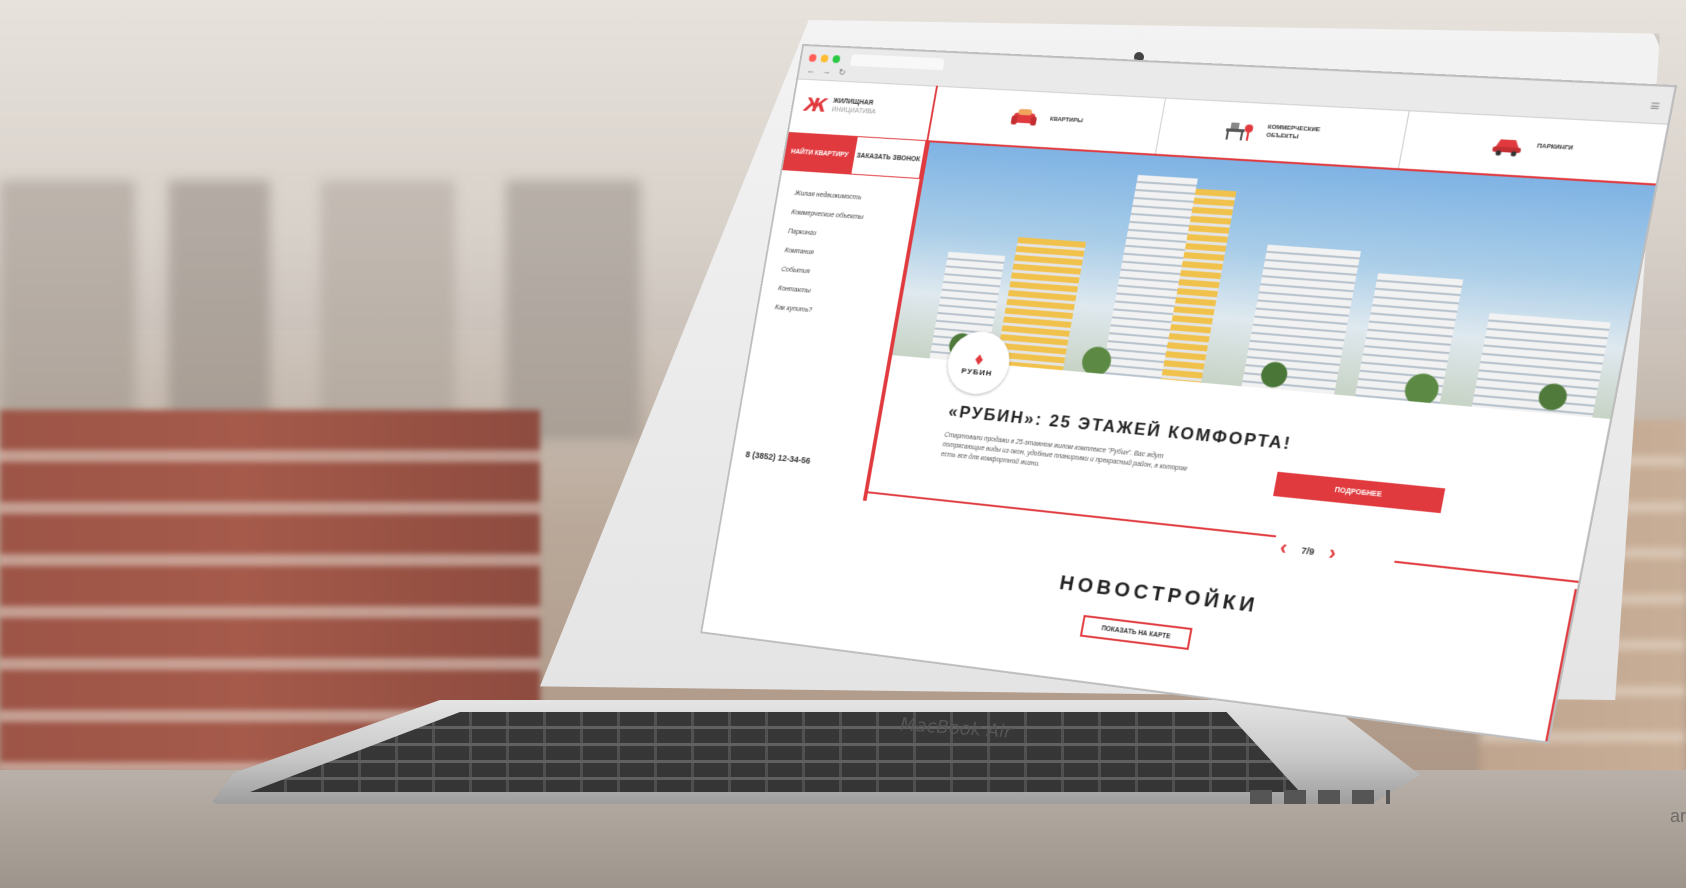 This screenshot has height=888, width=1686. What do you see at coordinates (1072, 514) in the screenshot?
I see `hero-frame-line` at bounding box center [1072, 514].